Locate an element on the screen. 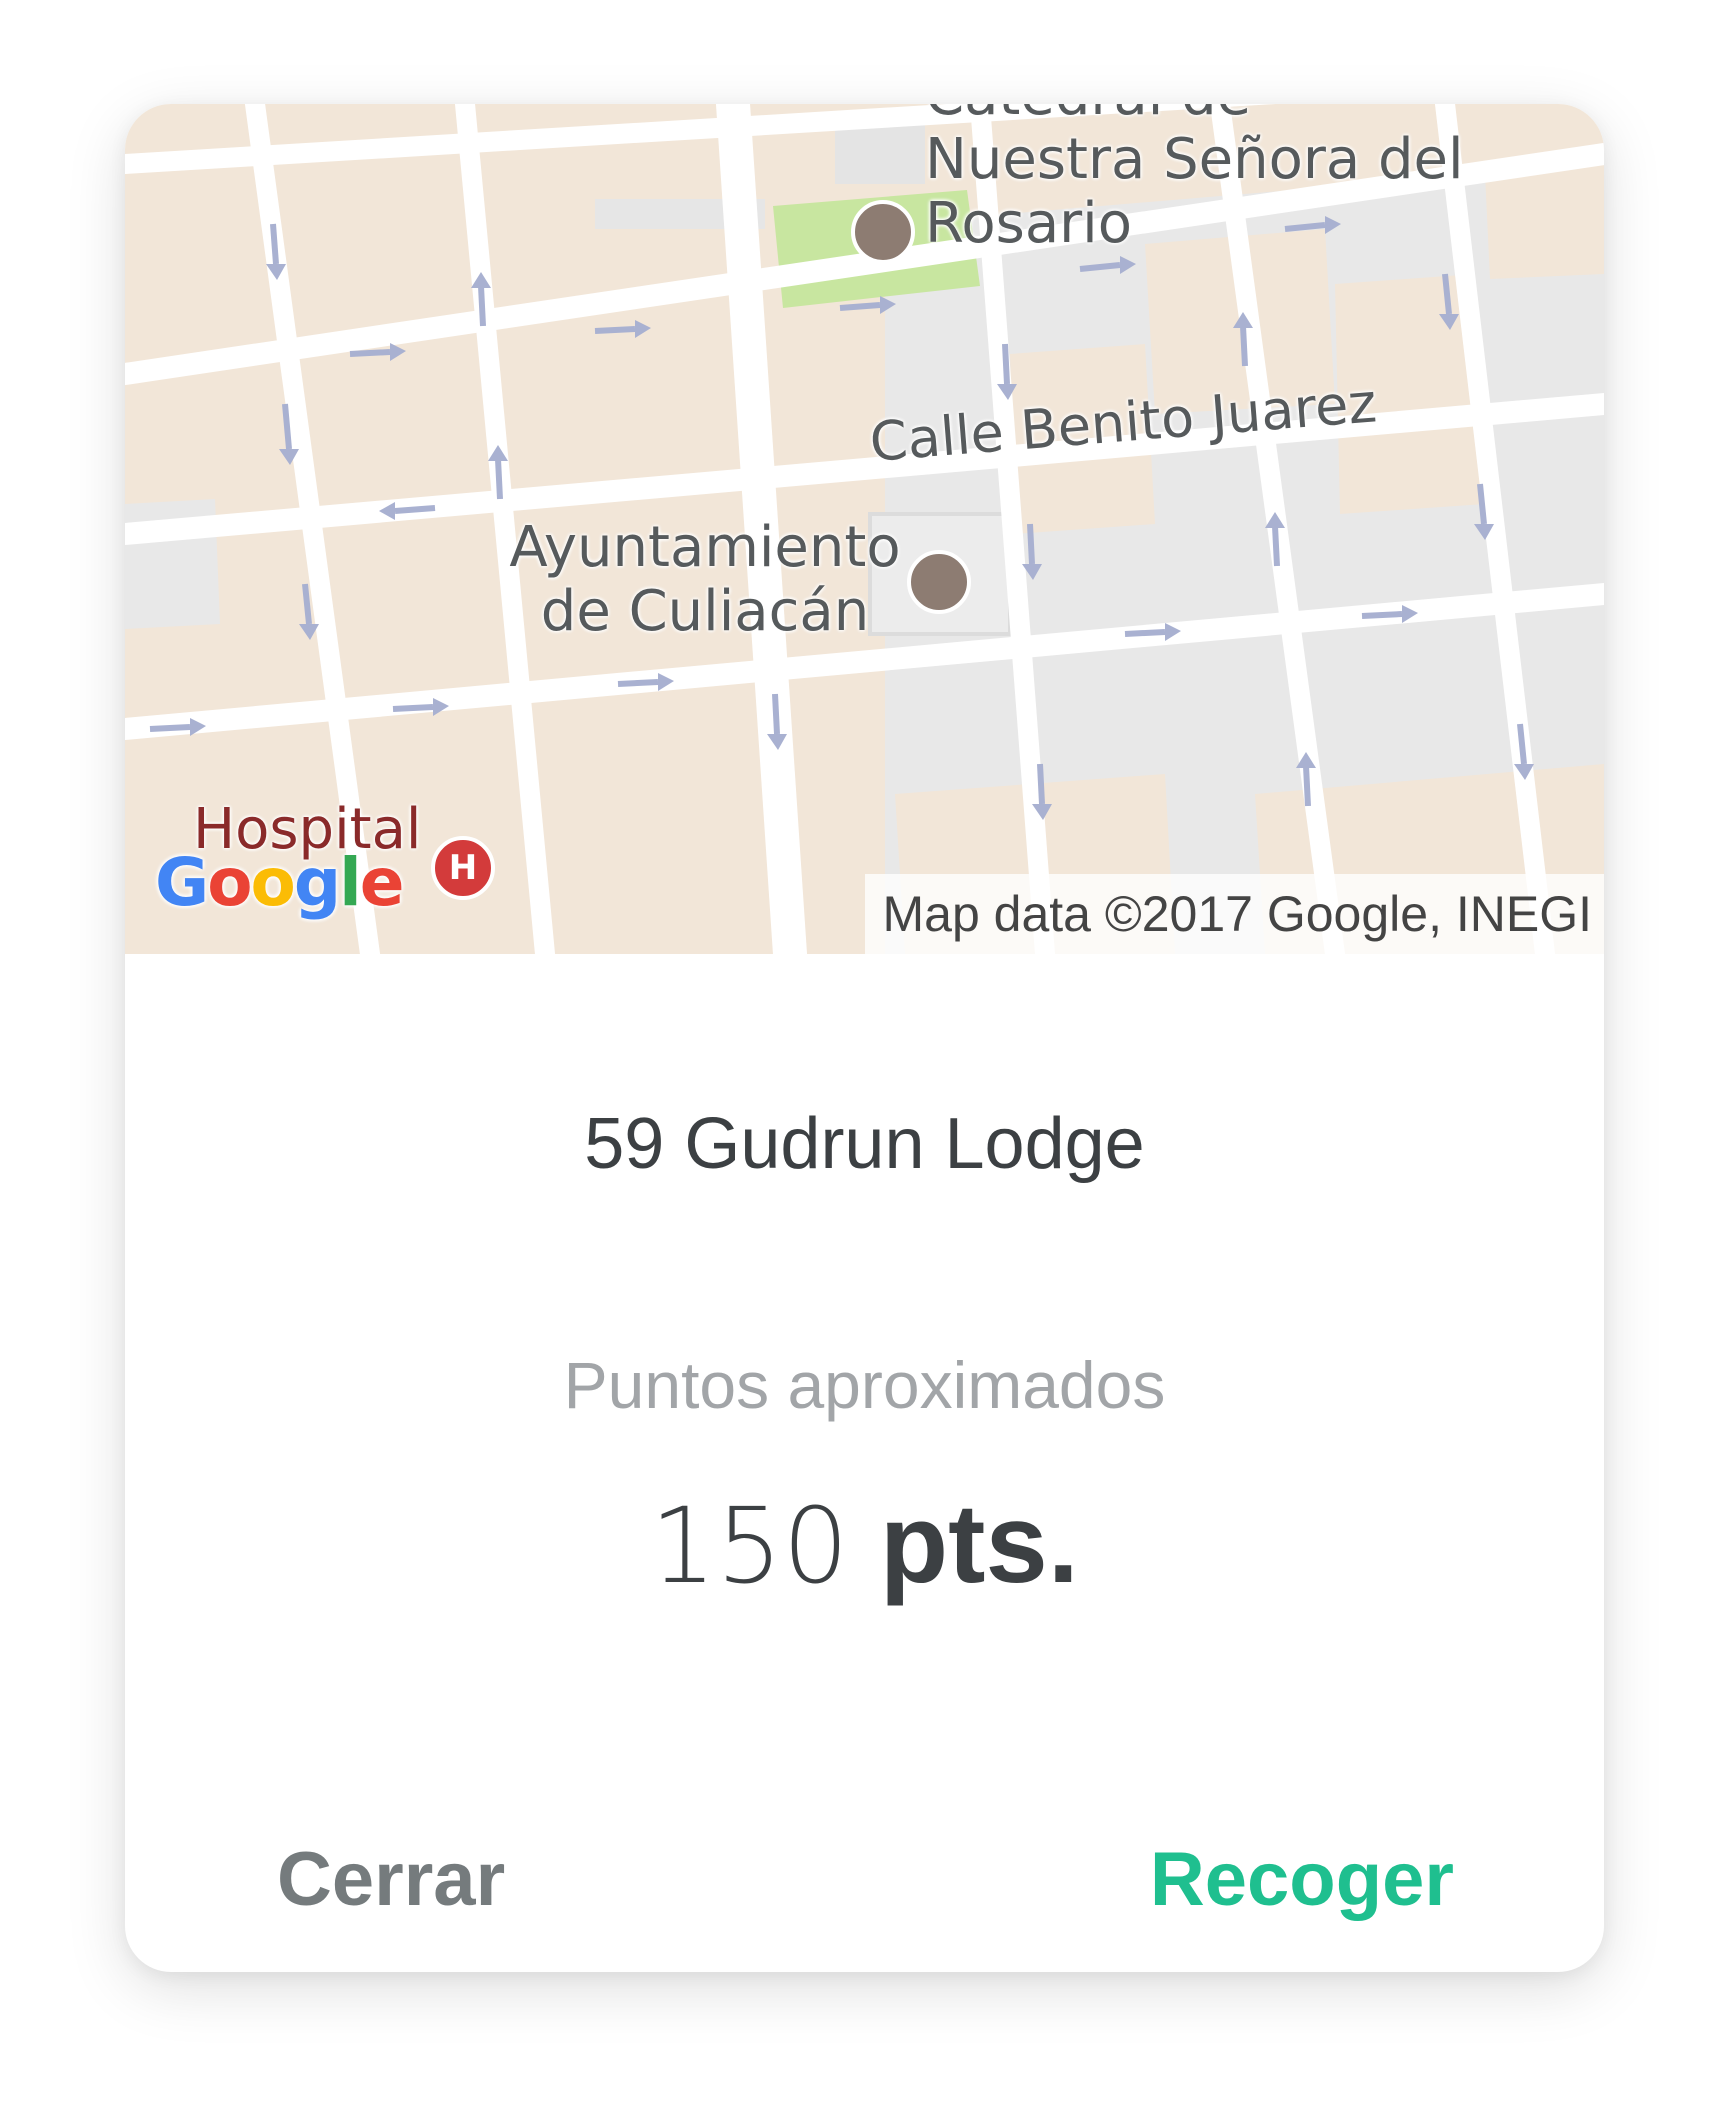  cathedral-label: Catedral de Nuestra Señora del Rosario is located at coordinates (1194, 180).